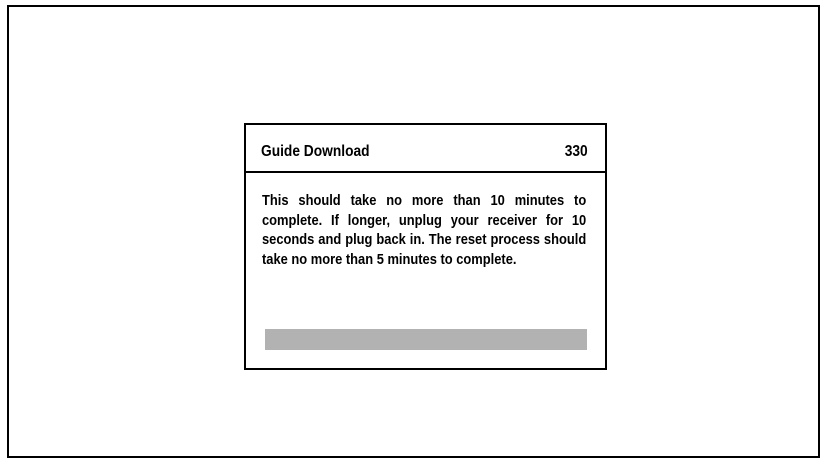 This screenshot has width=828, height=464. I want to click on dialog-title: Guide Download, so click(315, 151).